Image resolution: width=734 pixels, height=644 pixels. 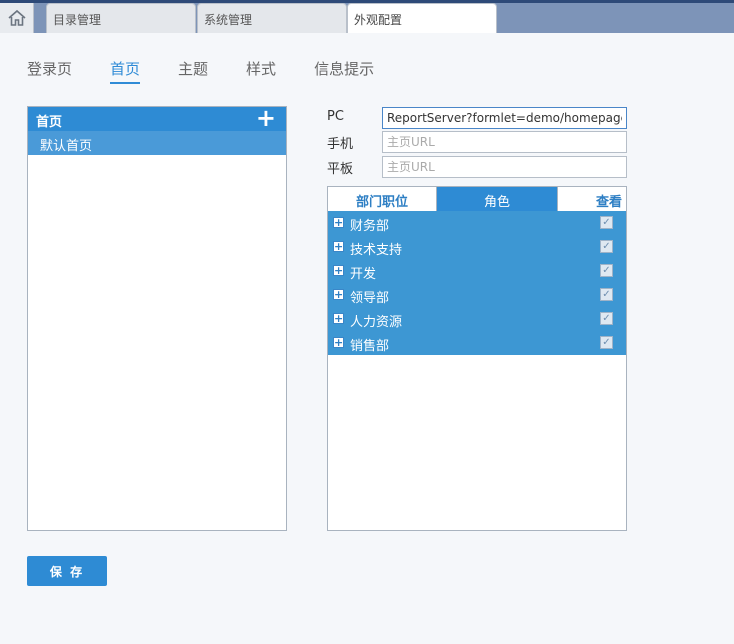 I want to click on tablet-url-input, so click(x=504, y=167).